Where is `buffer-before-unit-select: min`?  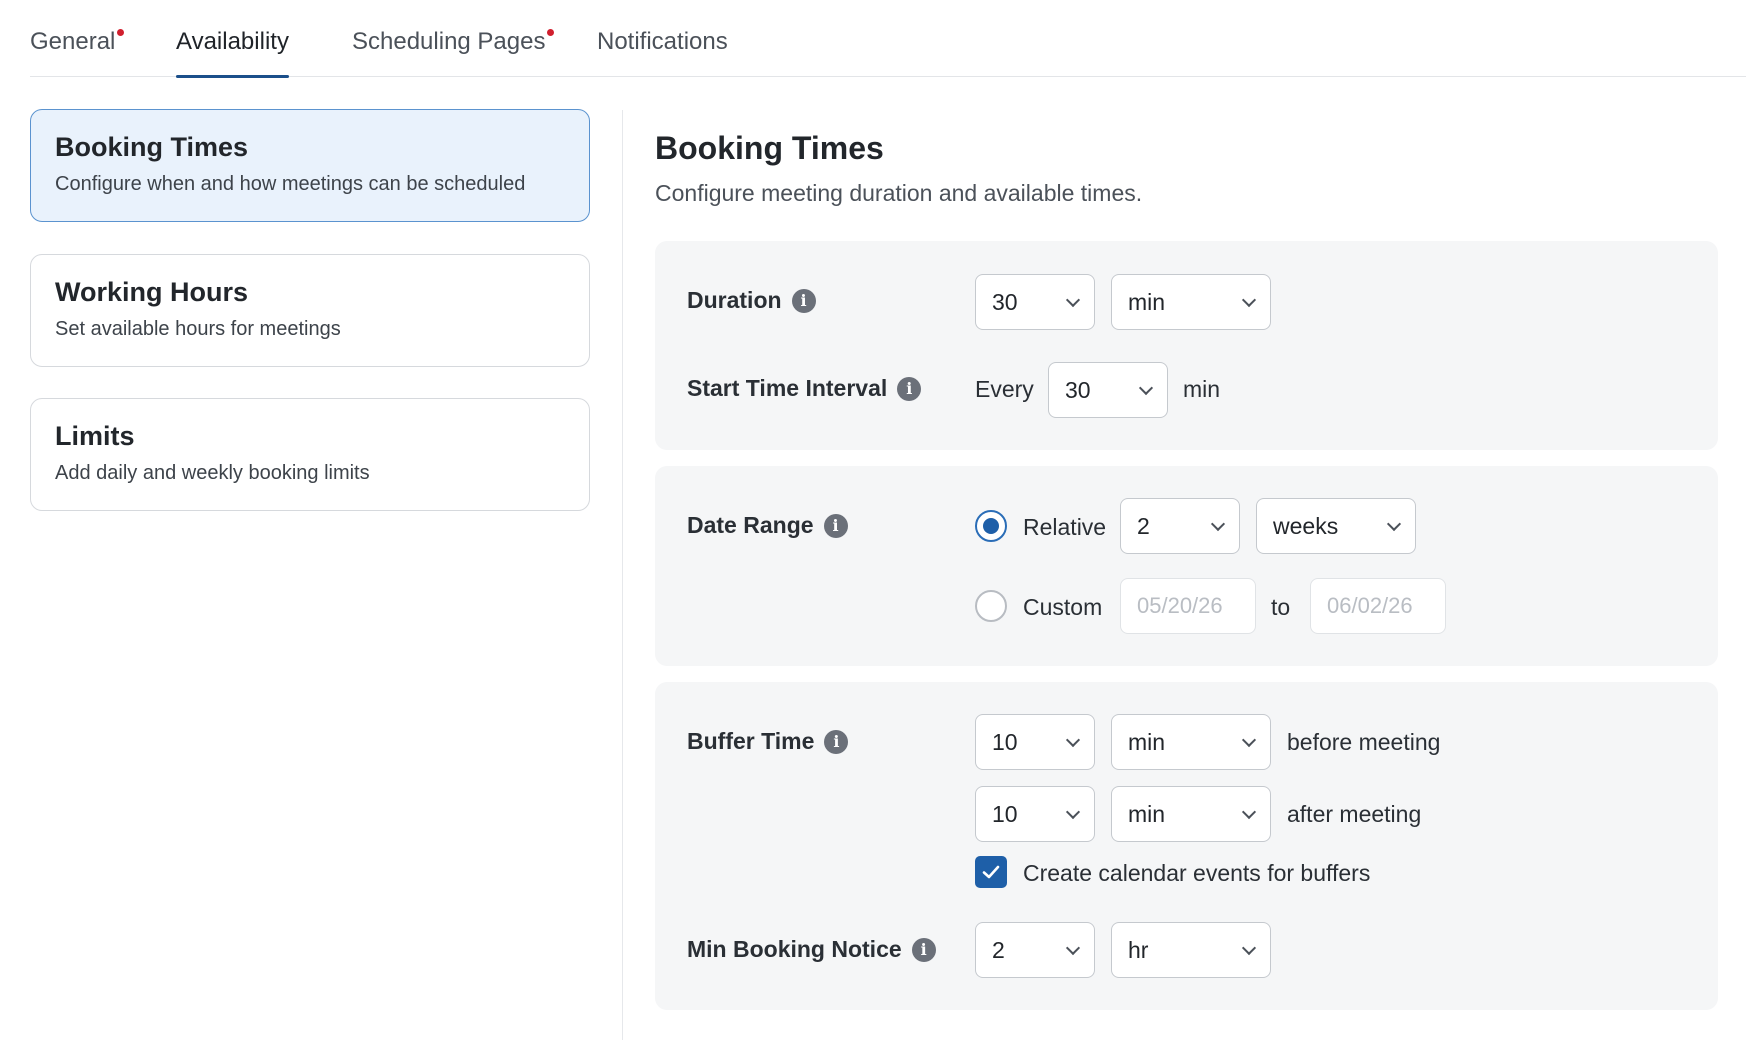
buffer-before-unit-select: min is located at coordinates (1191, 742).